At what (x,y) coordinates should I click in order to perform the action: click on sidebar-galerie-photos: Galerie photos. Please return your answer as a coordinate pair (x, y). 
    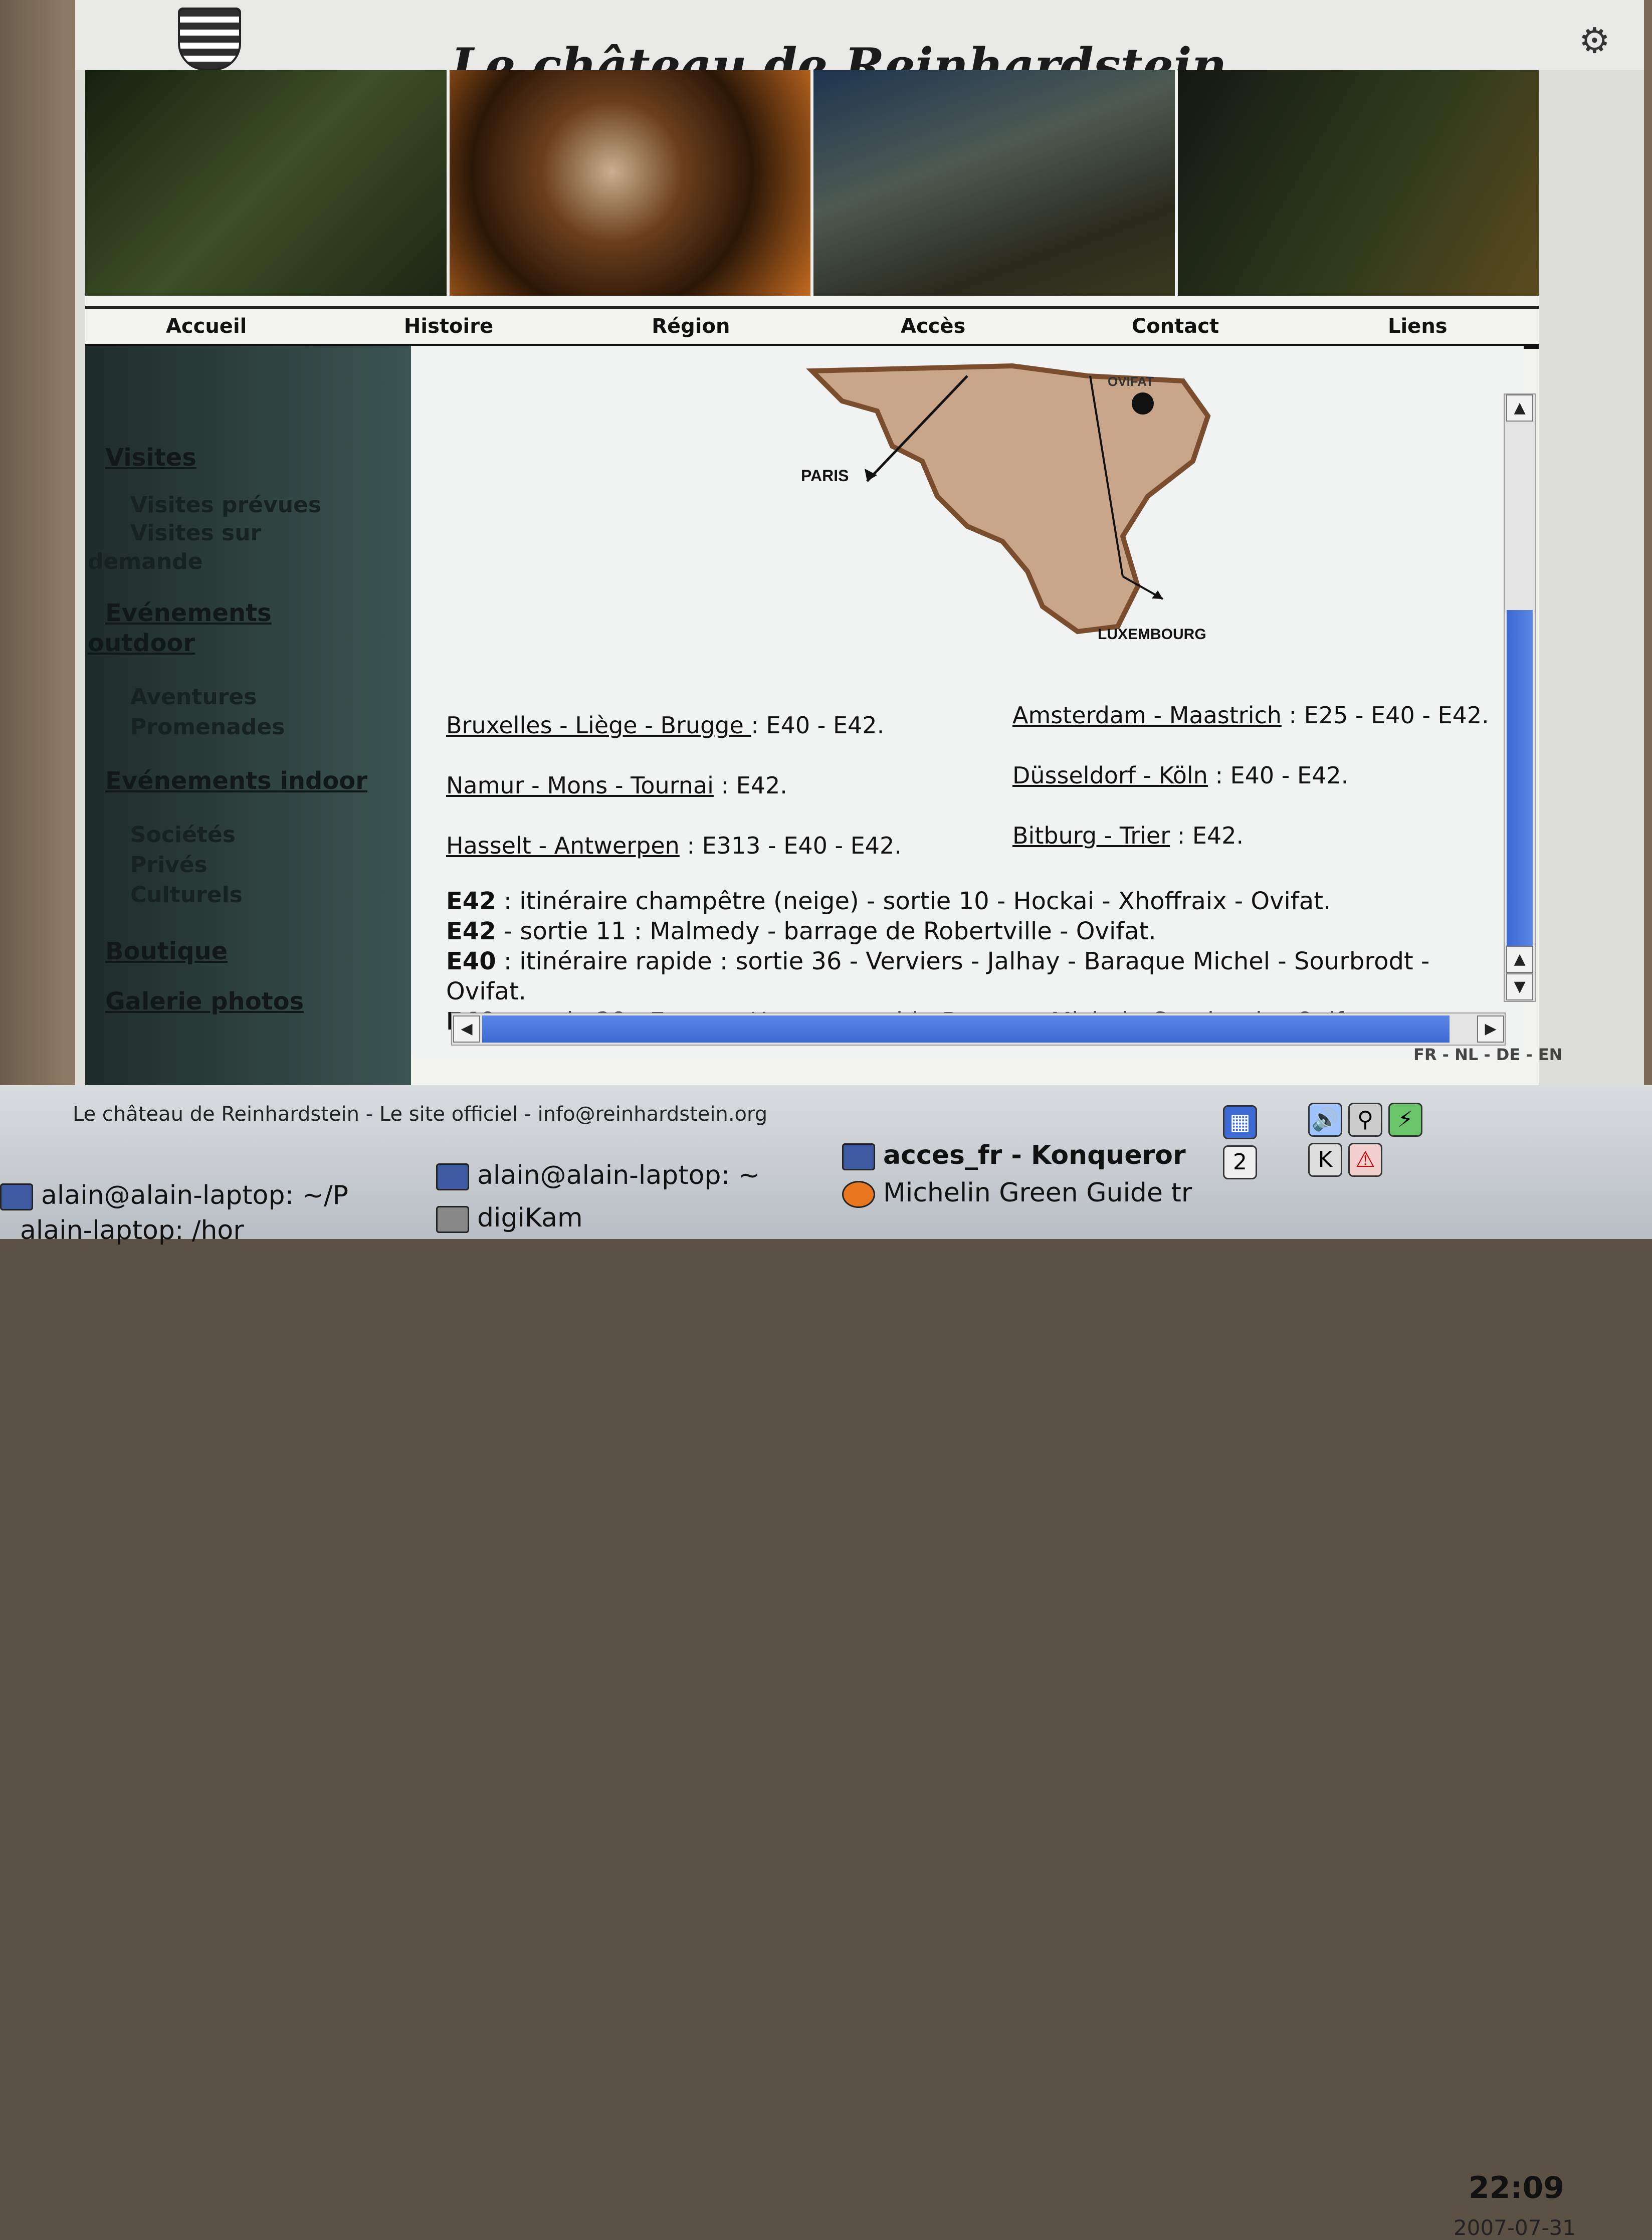
    Looking at the image, I should click on (205, 1001).